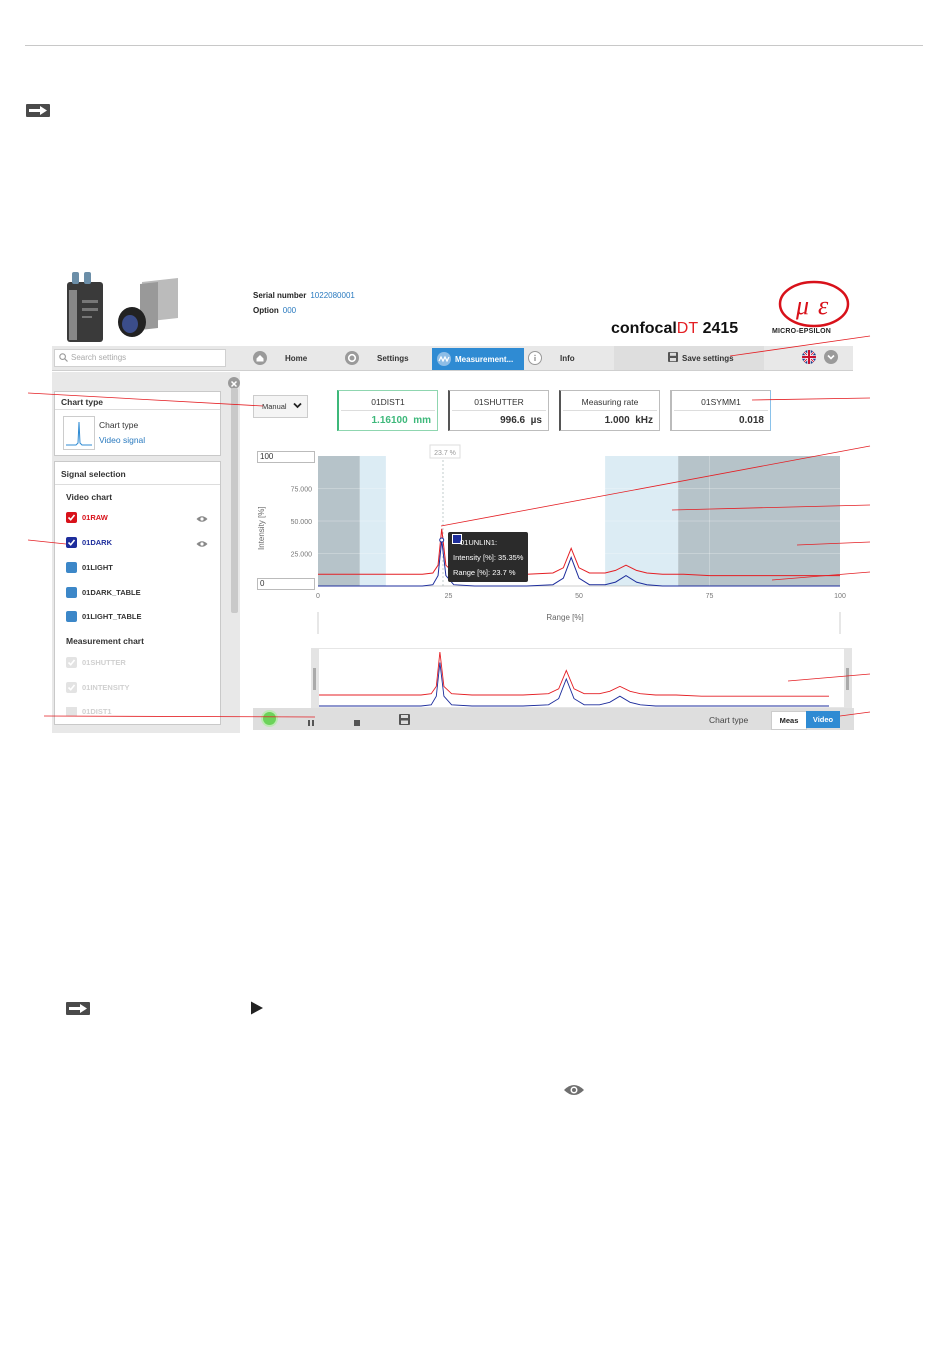  Describe the element at coordinates (574, 1090) in the screenshot. I see `eye-icon` at that location.